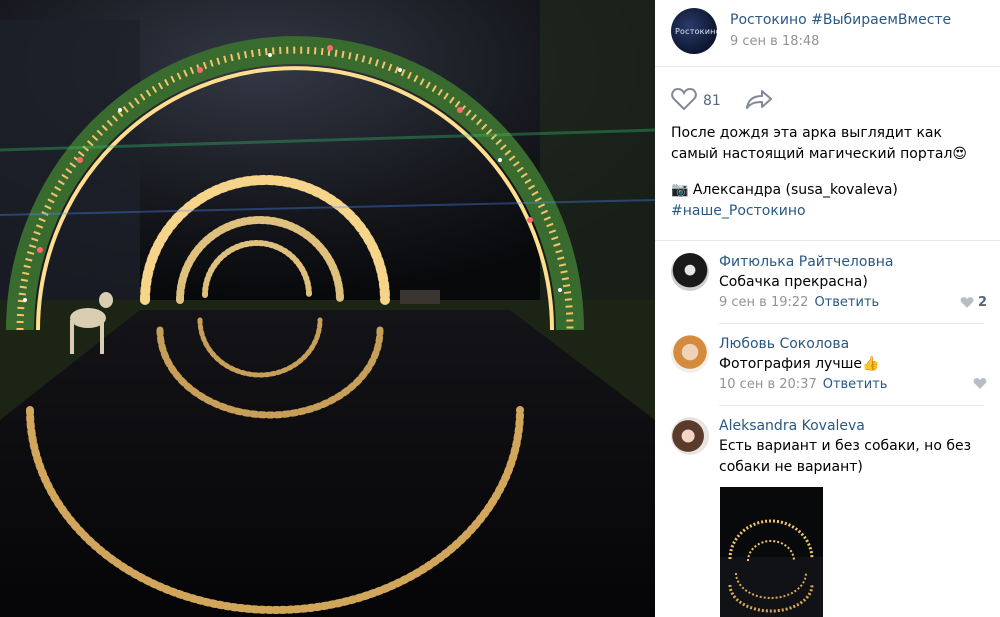  What do you see at coordinates (854, 344) in the screenshot?
I see `comment-author: Любовь Соколова` at bounding box center [854, 344].